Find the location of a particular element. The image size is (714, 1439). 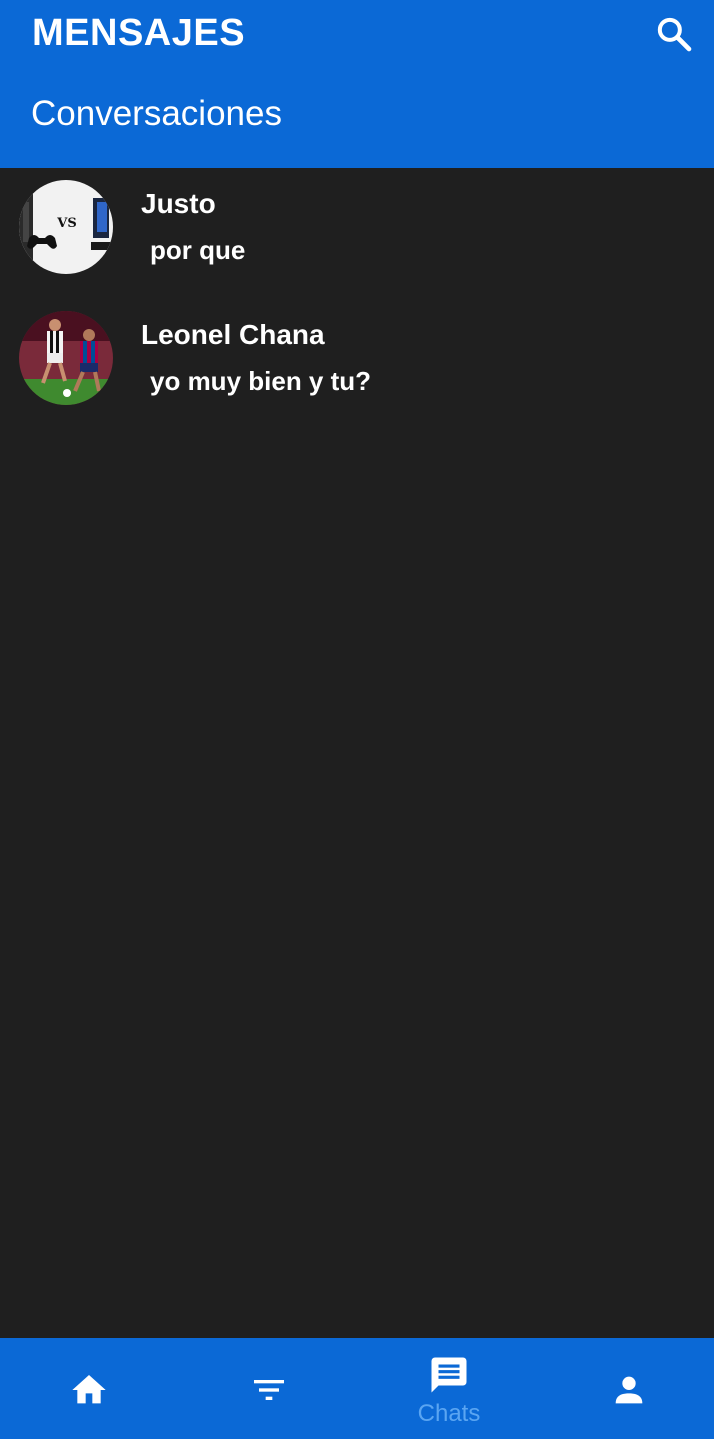

nav-profile is located at coordinates (629, 1388).